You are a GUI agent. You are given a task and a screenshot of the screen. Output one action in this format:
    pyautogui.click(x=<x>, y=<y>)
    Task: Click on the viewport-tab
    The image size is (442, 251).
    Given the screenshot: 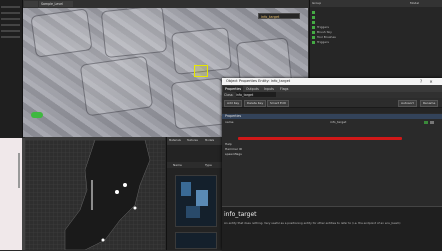 What is the action you would take?
    pyautogui.click(x=31, y=4)
    